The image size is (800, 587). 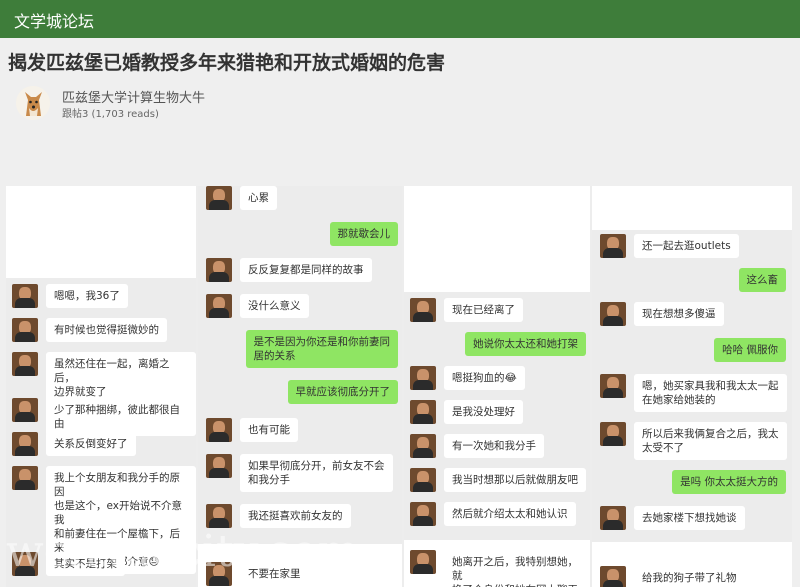 I want to click on chat-message: 早就应该彻底分开了, so click(x=342, y=392).